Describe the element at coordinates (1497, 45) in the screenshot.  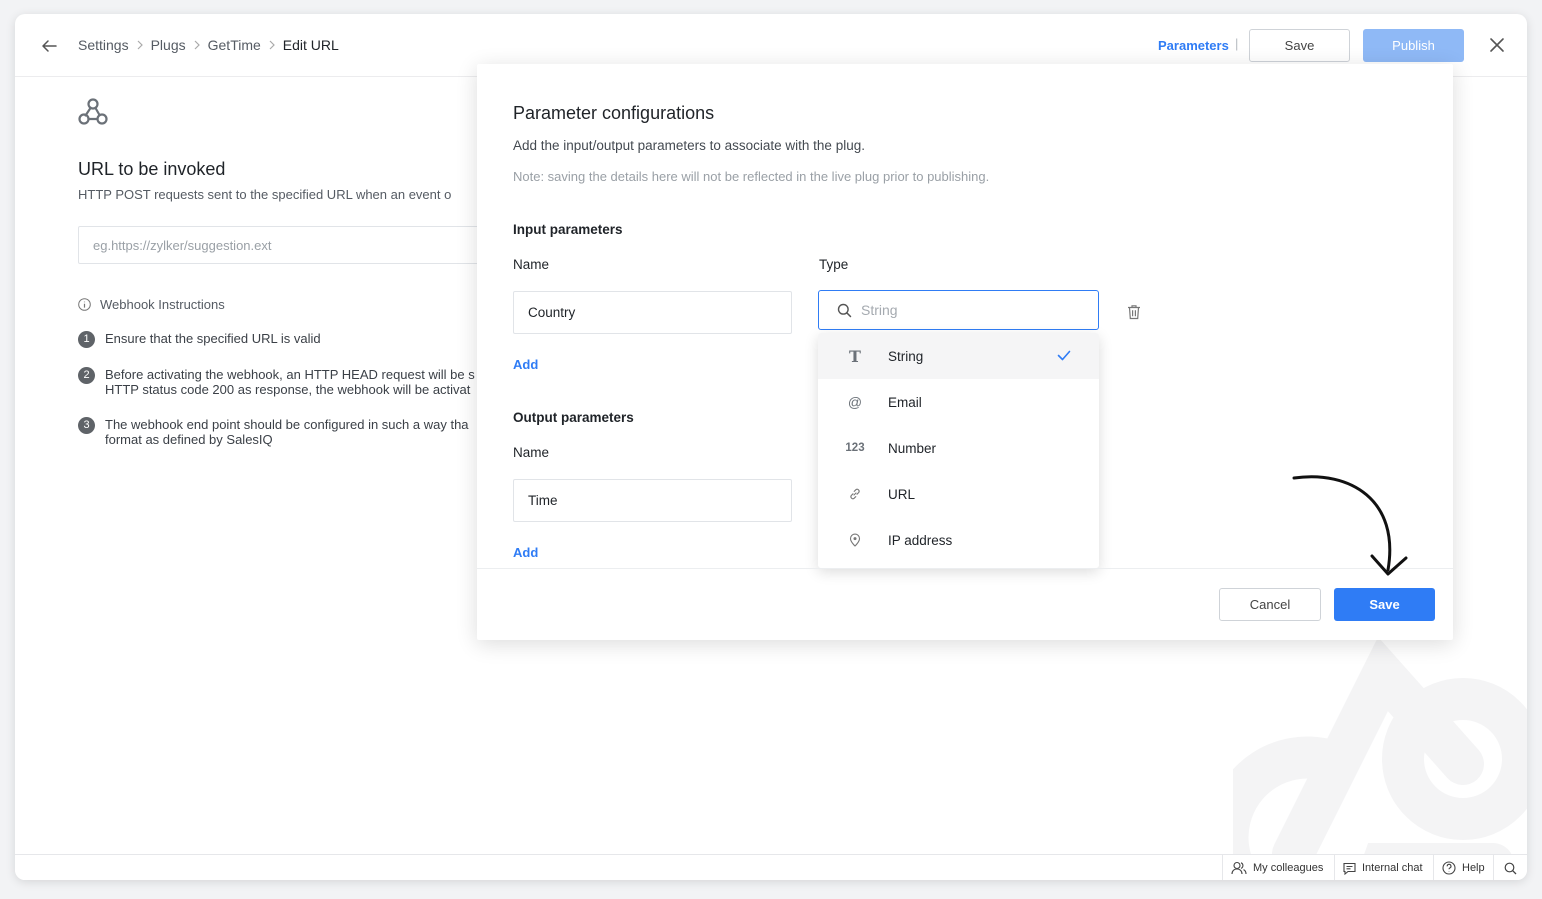
I see `close-icon` at that location.